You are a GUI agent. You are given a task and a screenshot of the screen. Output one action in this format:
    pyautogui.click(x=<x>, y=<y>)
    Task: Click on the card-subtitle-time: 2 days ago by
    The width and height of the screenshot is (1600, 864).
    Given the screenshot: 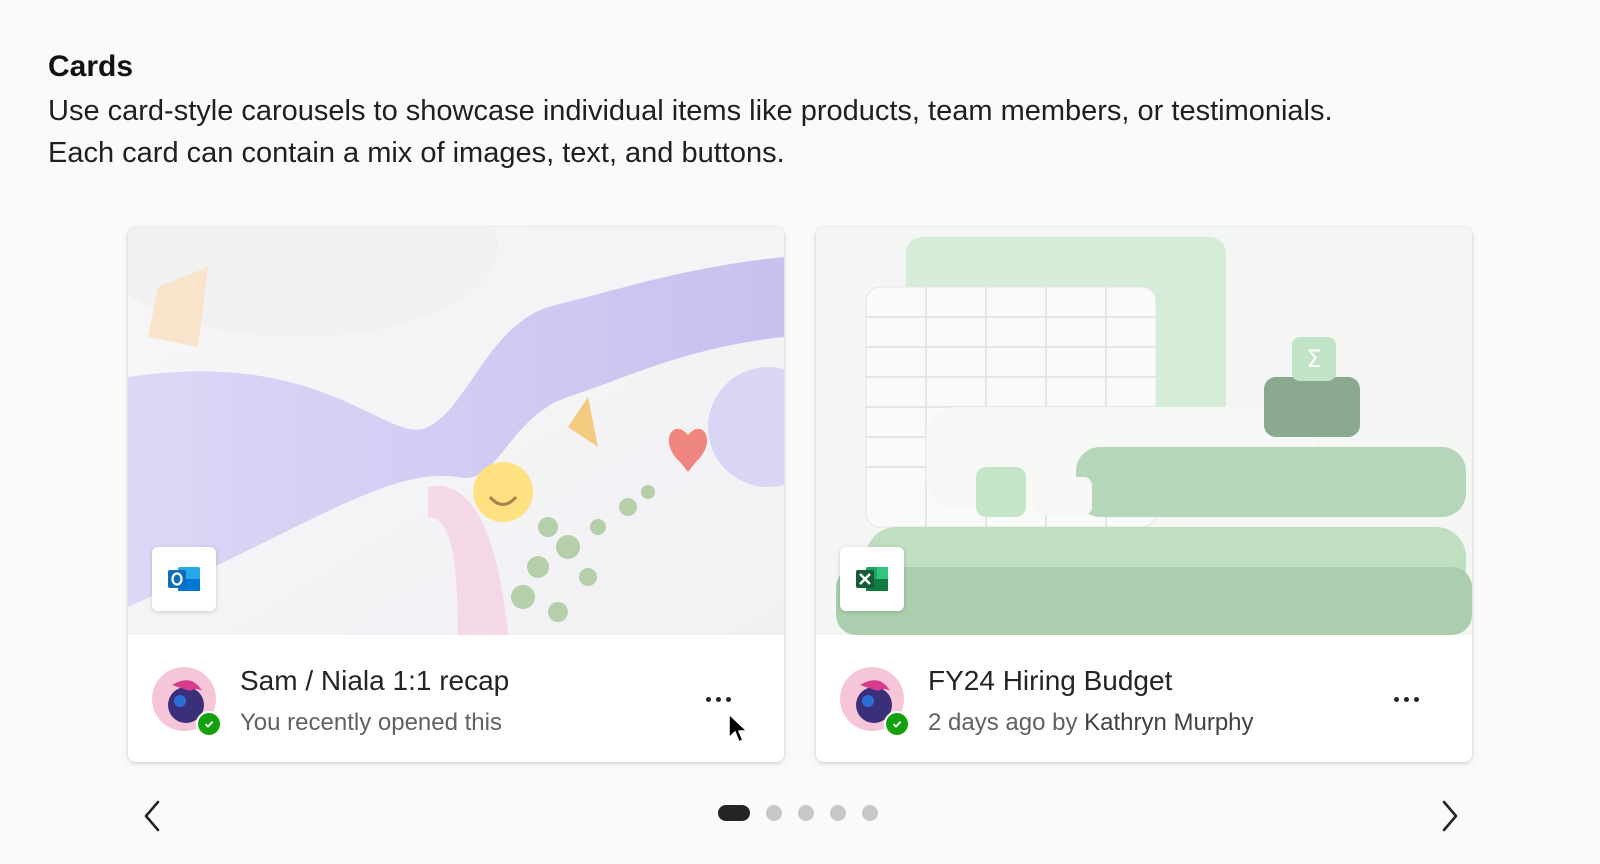 What is the action you would take?
    pyautogui.click(x=1006, y=722)
    